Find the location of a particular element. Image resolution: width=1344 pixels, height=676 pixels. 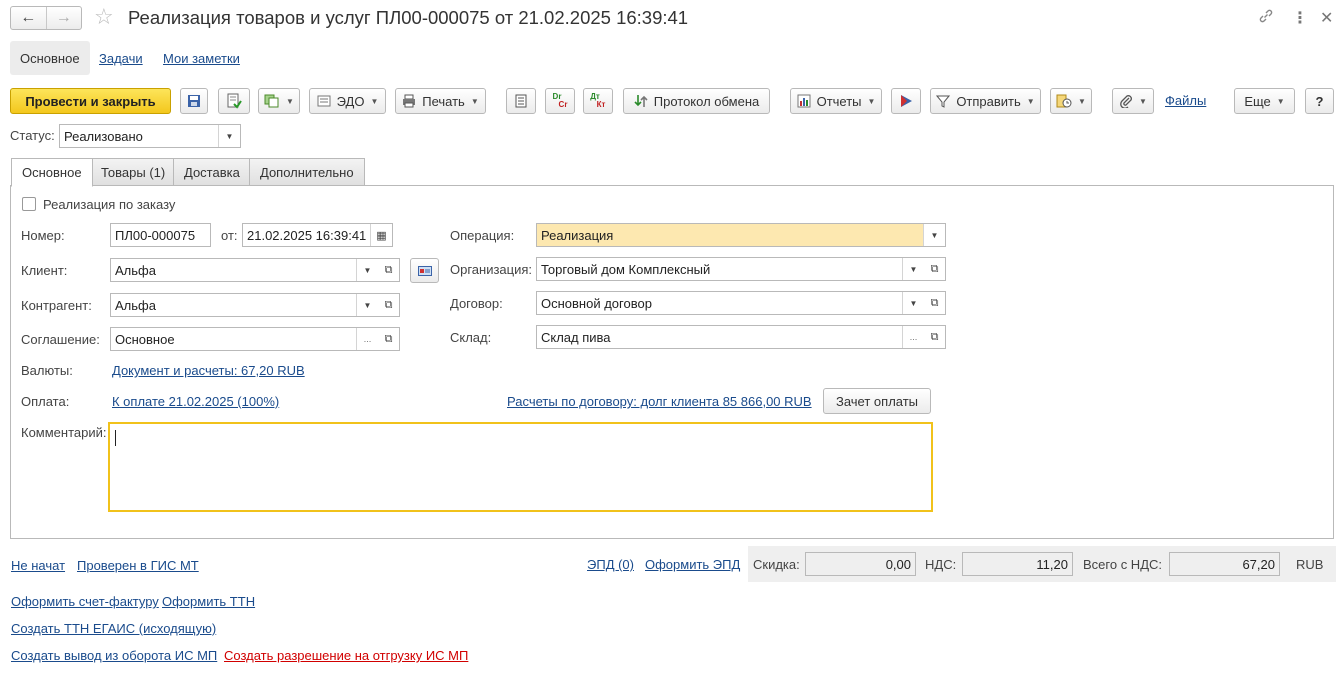

client-card-button is located at coordinates (424, 270).